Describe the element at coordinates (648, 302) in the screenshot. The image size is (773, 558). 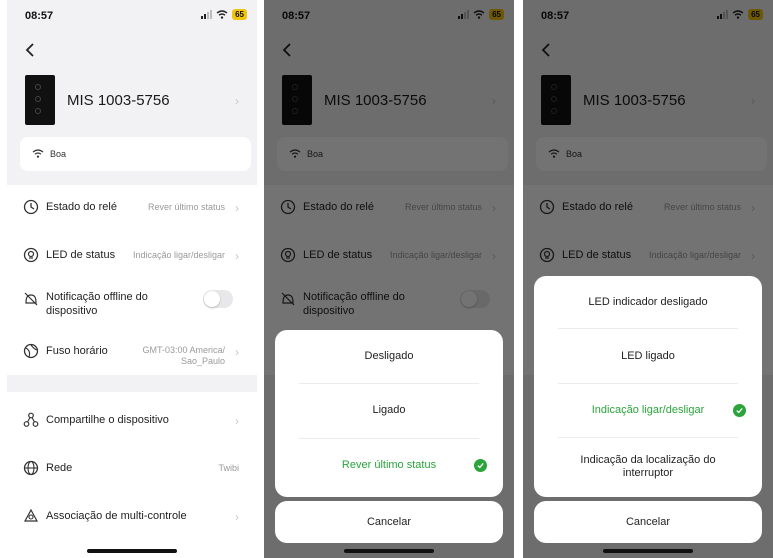
I see `led-option-off: LED indicador desligado` at that location.